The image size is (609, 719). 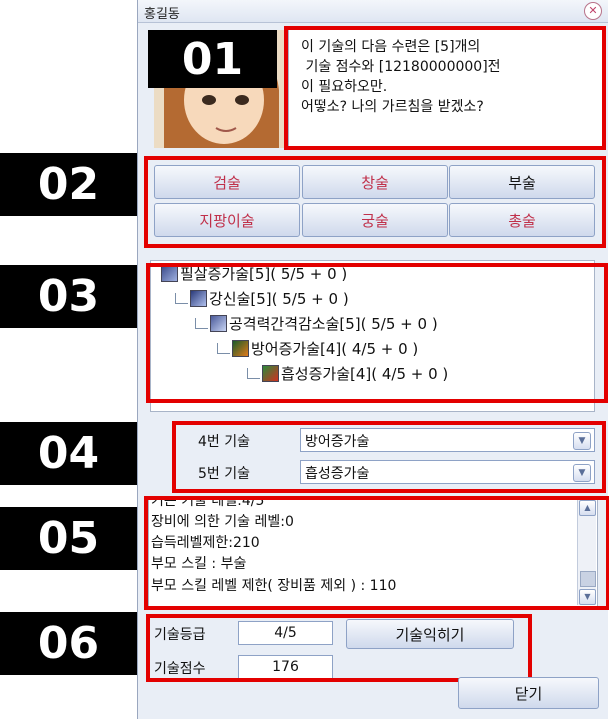 I want to click on marker-06: 06, so click(x=68, y=643).